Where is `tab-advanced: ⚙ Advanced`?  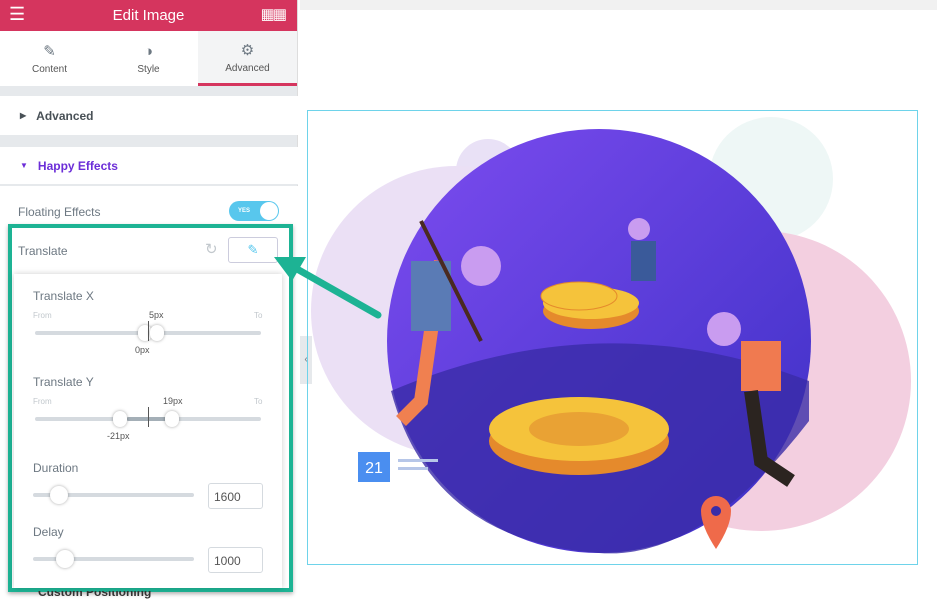 tab-advanced: ⚙ Advanced is located at coordinates (247, 58).